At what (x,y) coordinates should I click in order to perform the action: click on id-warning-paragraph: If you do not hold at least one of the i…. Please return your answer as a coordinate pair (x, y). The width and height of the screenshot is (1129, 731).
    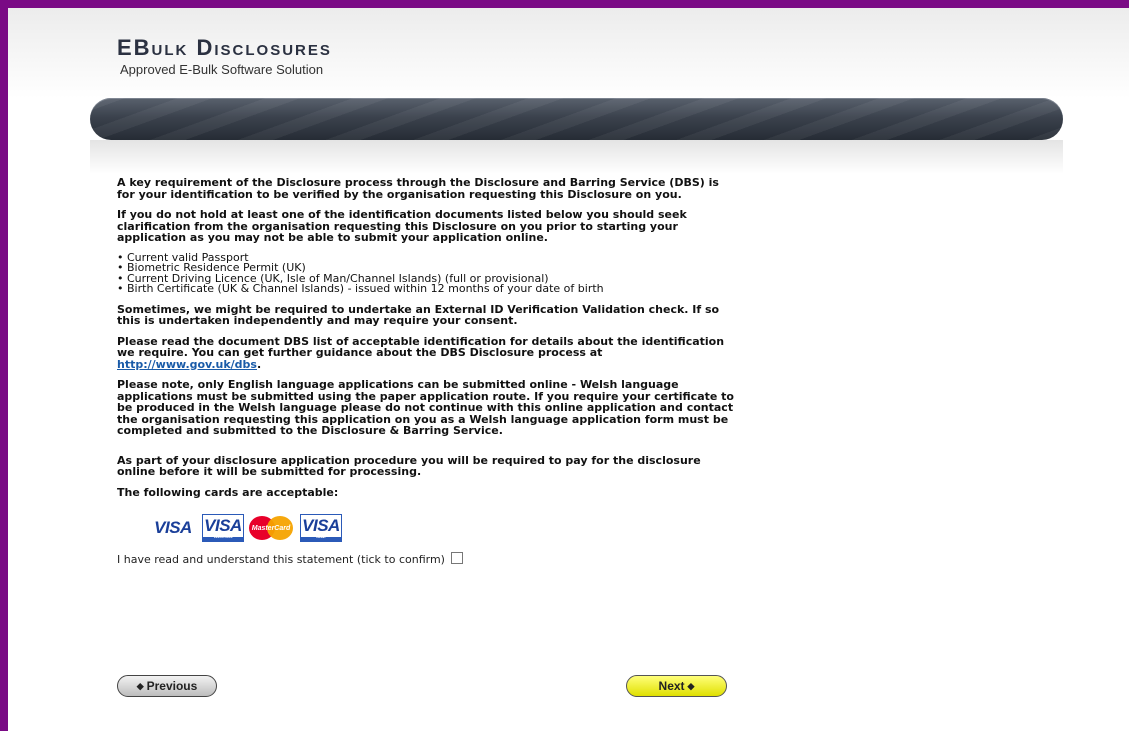
    Looking at the image, I should click on (402, 226).